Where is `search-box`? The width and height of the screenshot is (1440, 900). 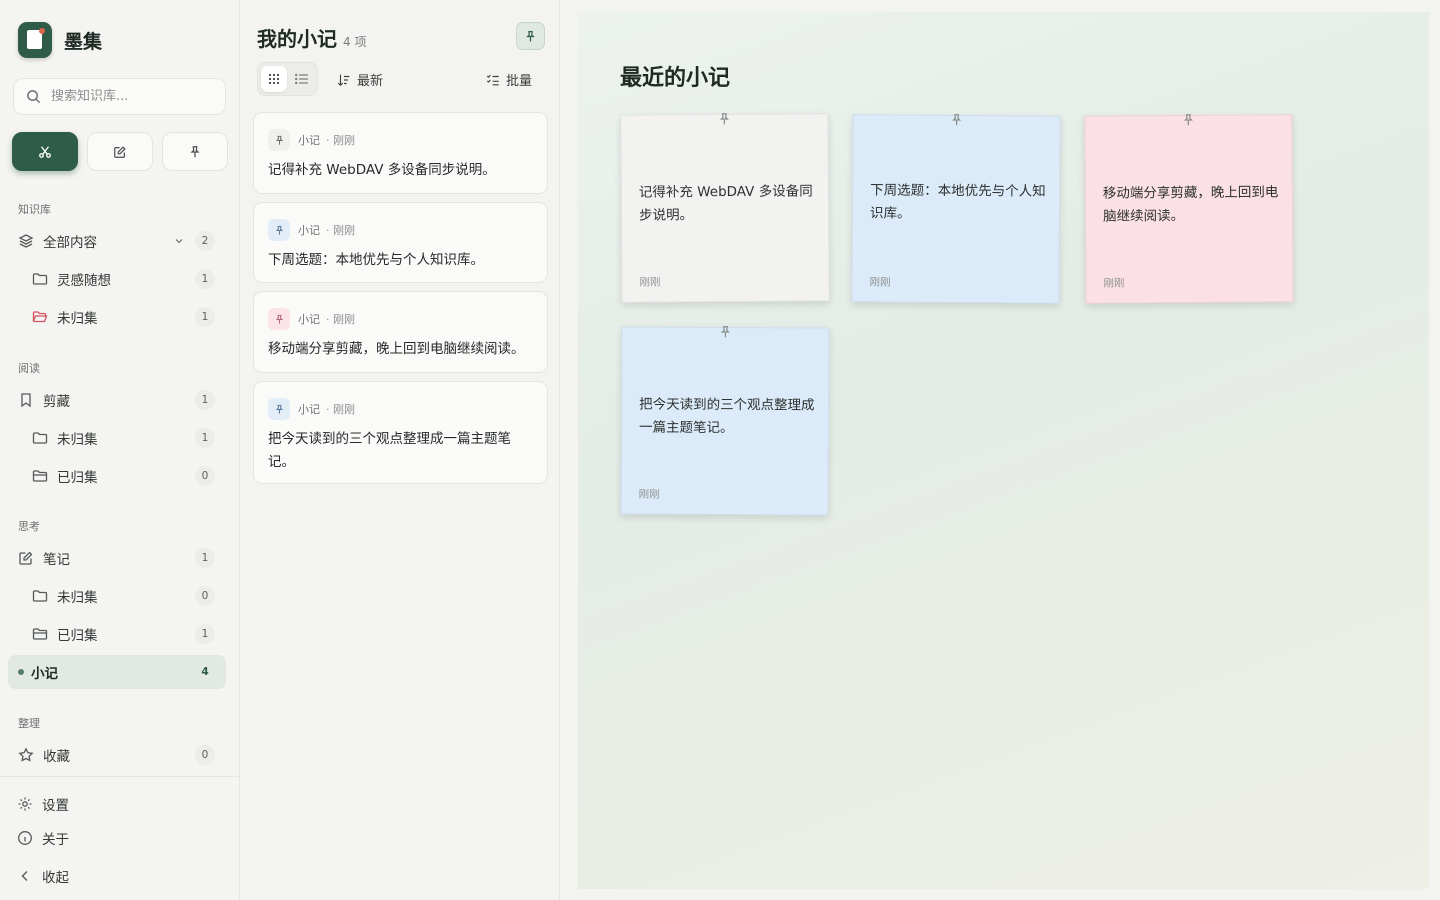
search-box is located at coordinates (119, 96).